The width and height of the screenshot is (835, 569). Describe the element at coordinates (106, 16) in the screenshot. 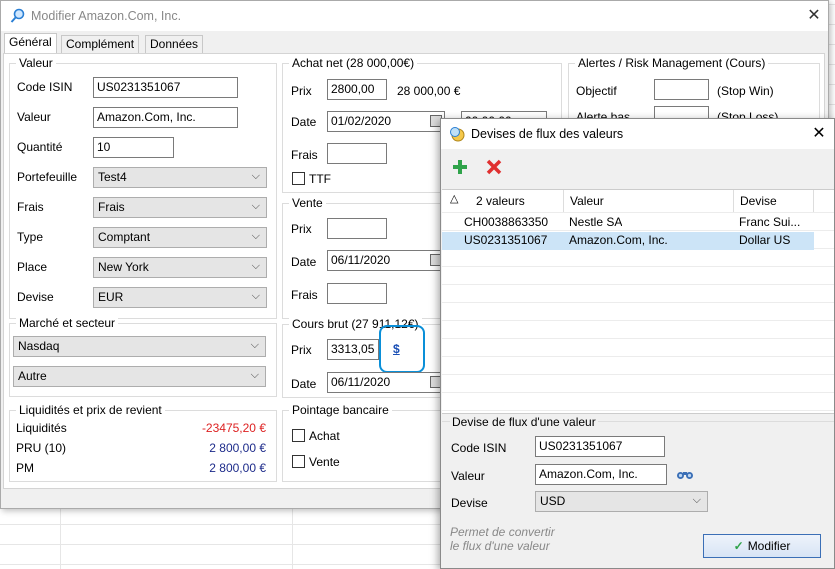

I see `window-title: Modifier Amazon.Com, Inc.` at that location.